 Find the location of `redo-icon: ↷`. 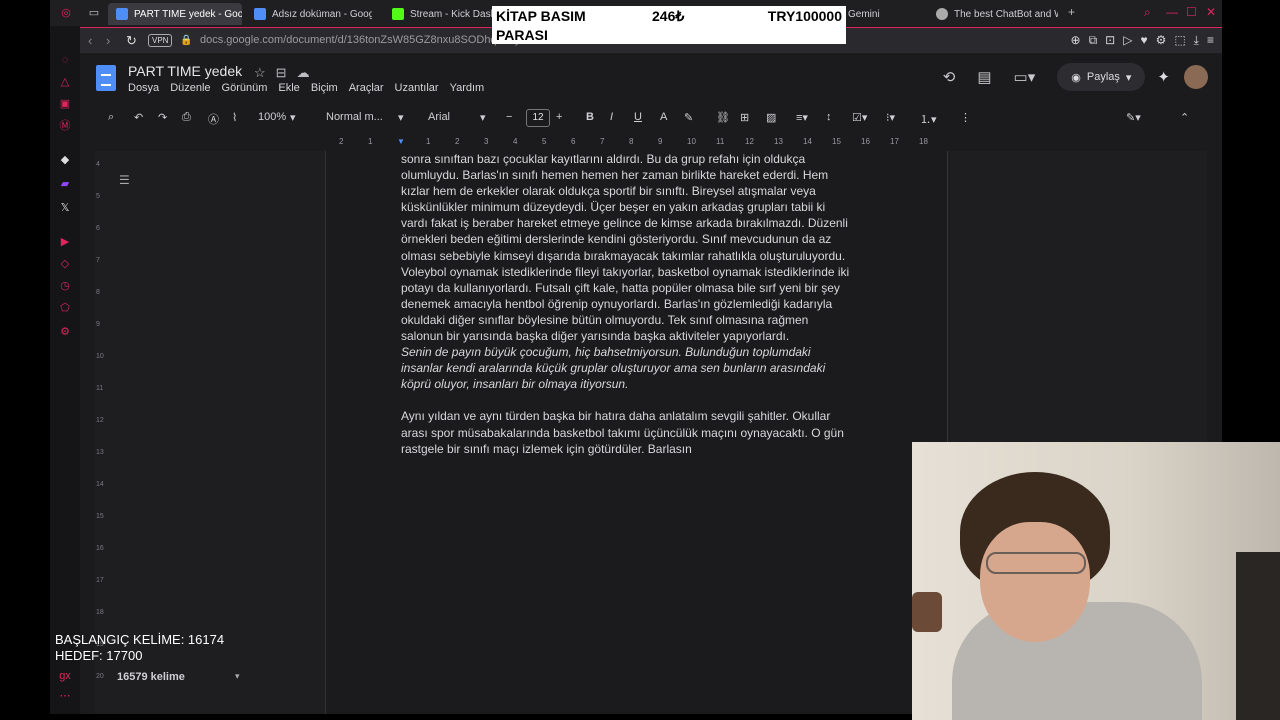

redo-icon: ↷ is located at coordinates (162, 117).